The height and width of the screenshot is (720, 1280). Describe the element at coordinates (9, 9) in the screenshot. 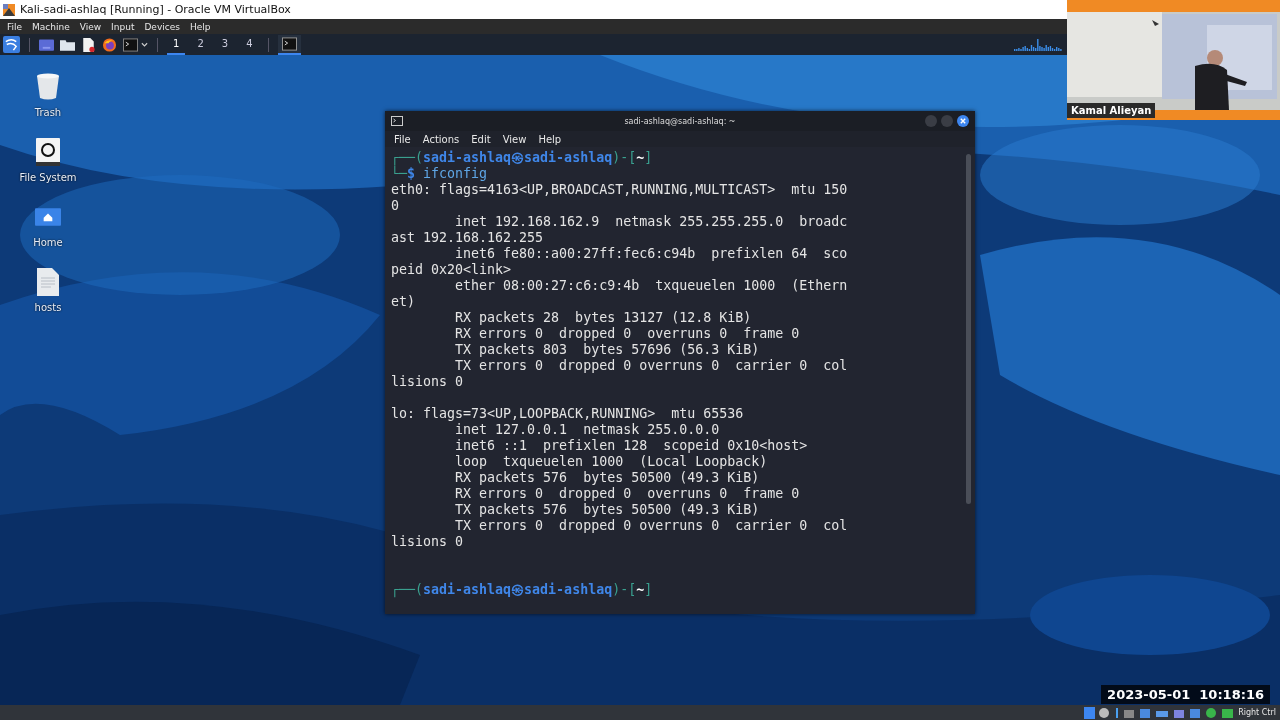

I see `app-icon` at that location.